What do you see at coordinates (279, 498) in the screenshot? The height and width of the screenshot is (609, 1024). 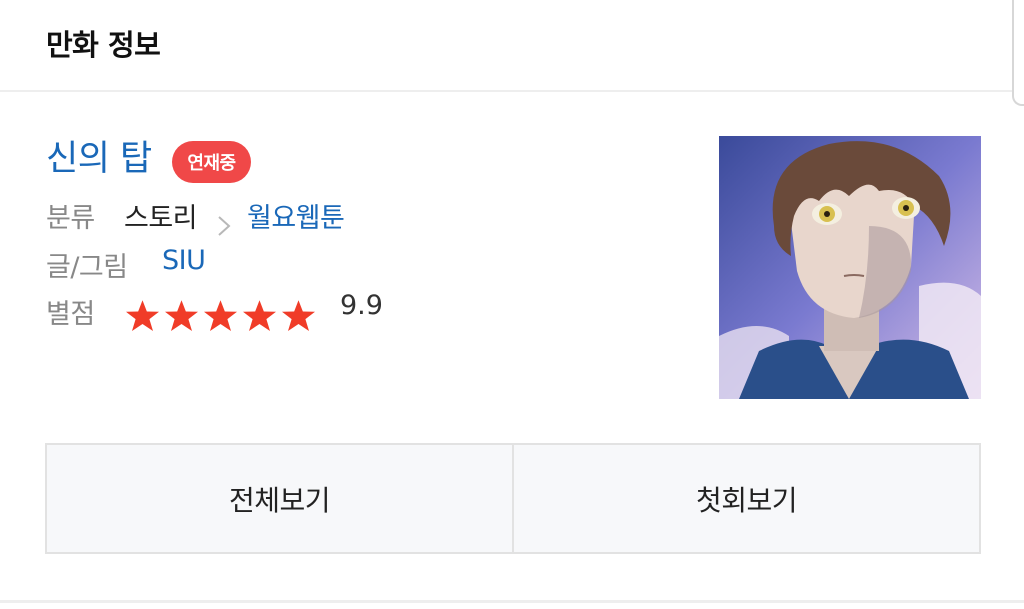 I see `view-all-button: 전체보기` at bounding box center [279, 498].